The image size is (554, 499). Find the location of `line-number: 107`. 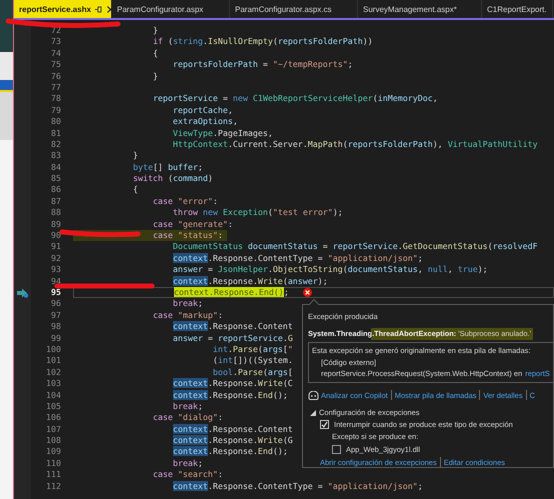

line-number: 107 is located at coordinates (53, 430).